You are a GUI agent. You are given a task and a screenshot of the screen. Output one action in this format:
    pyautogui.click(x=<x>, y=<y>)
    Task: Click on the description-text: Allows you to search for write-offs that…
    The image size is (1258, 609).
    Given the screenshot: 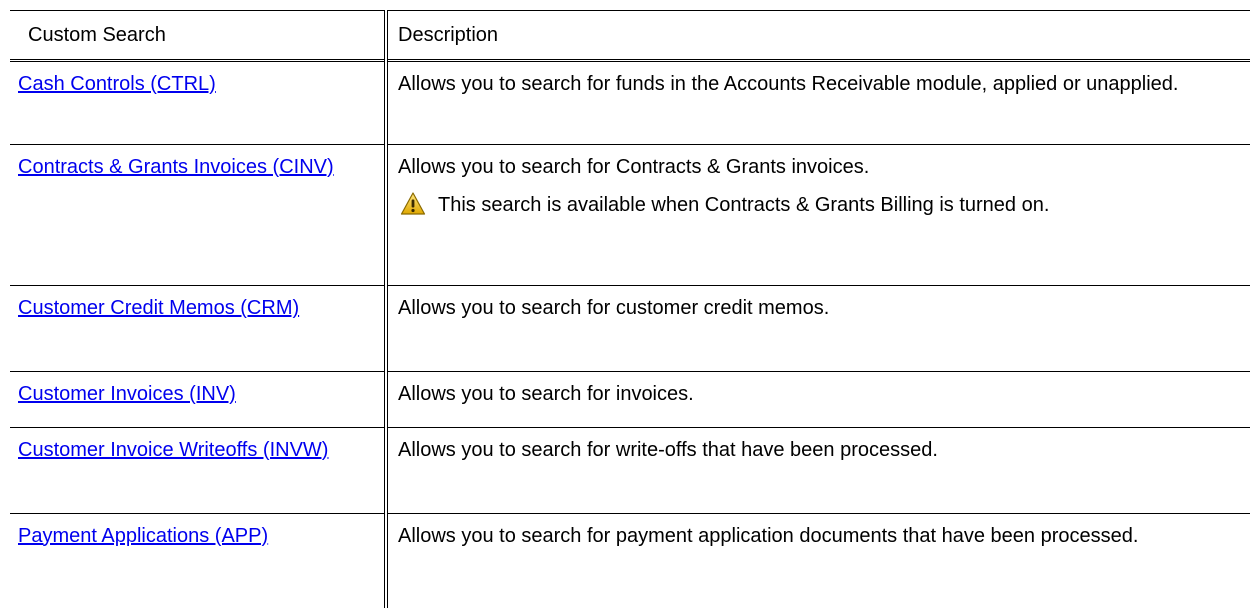 What is the action you would take?
    pyautogui.click(x=668, y=449)
    